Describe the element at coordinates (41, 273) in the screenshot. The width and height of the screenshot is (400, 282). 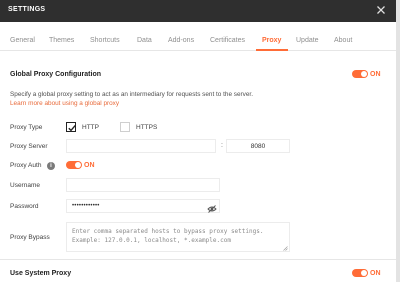
I see `system-proxy-title: Use System Proxy` at that location.